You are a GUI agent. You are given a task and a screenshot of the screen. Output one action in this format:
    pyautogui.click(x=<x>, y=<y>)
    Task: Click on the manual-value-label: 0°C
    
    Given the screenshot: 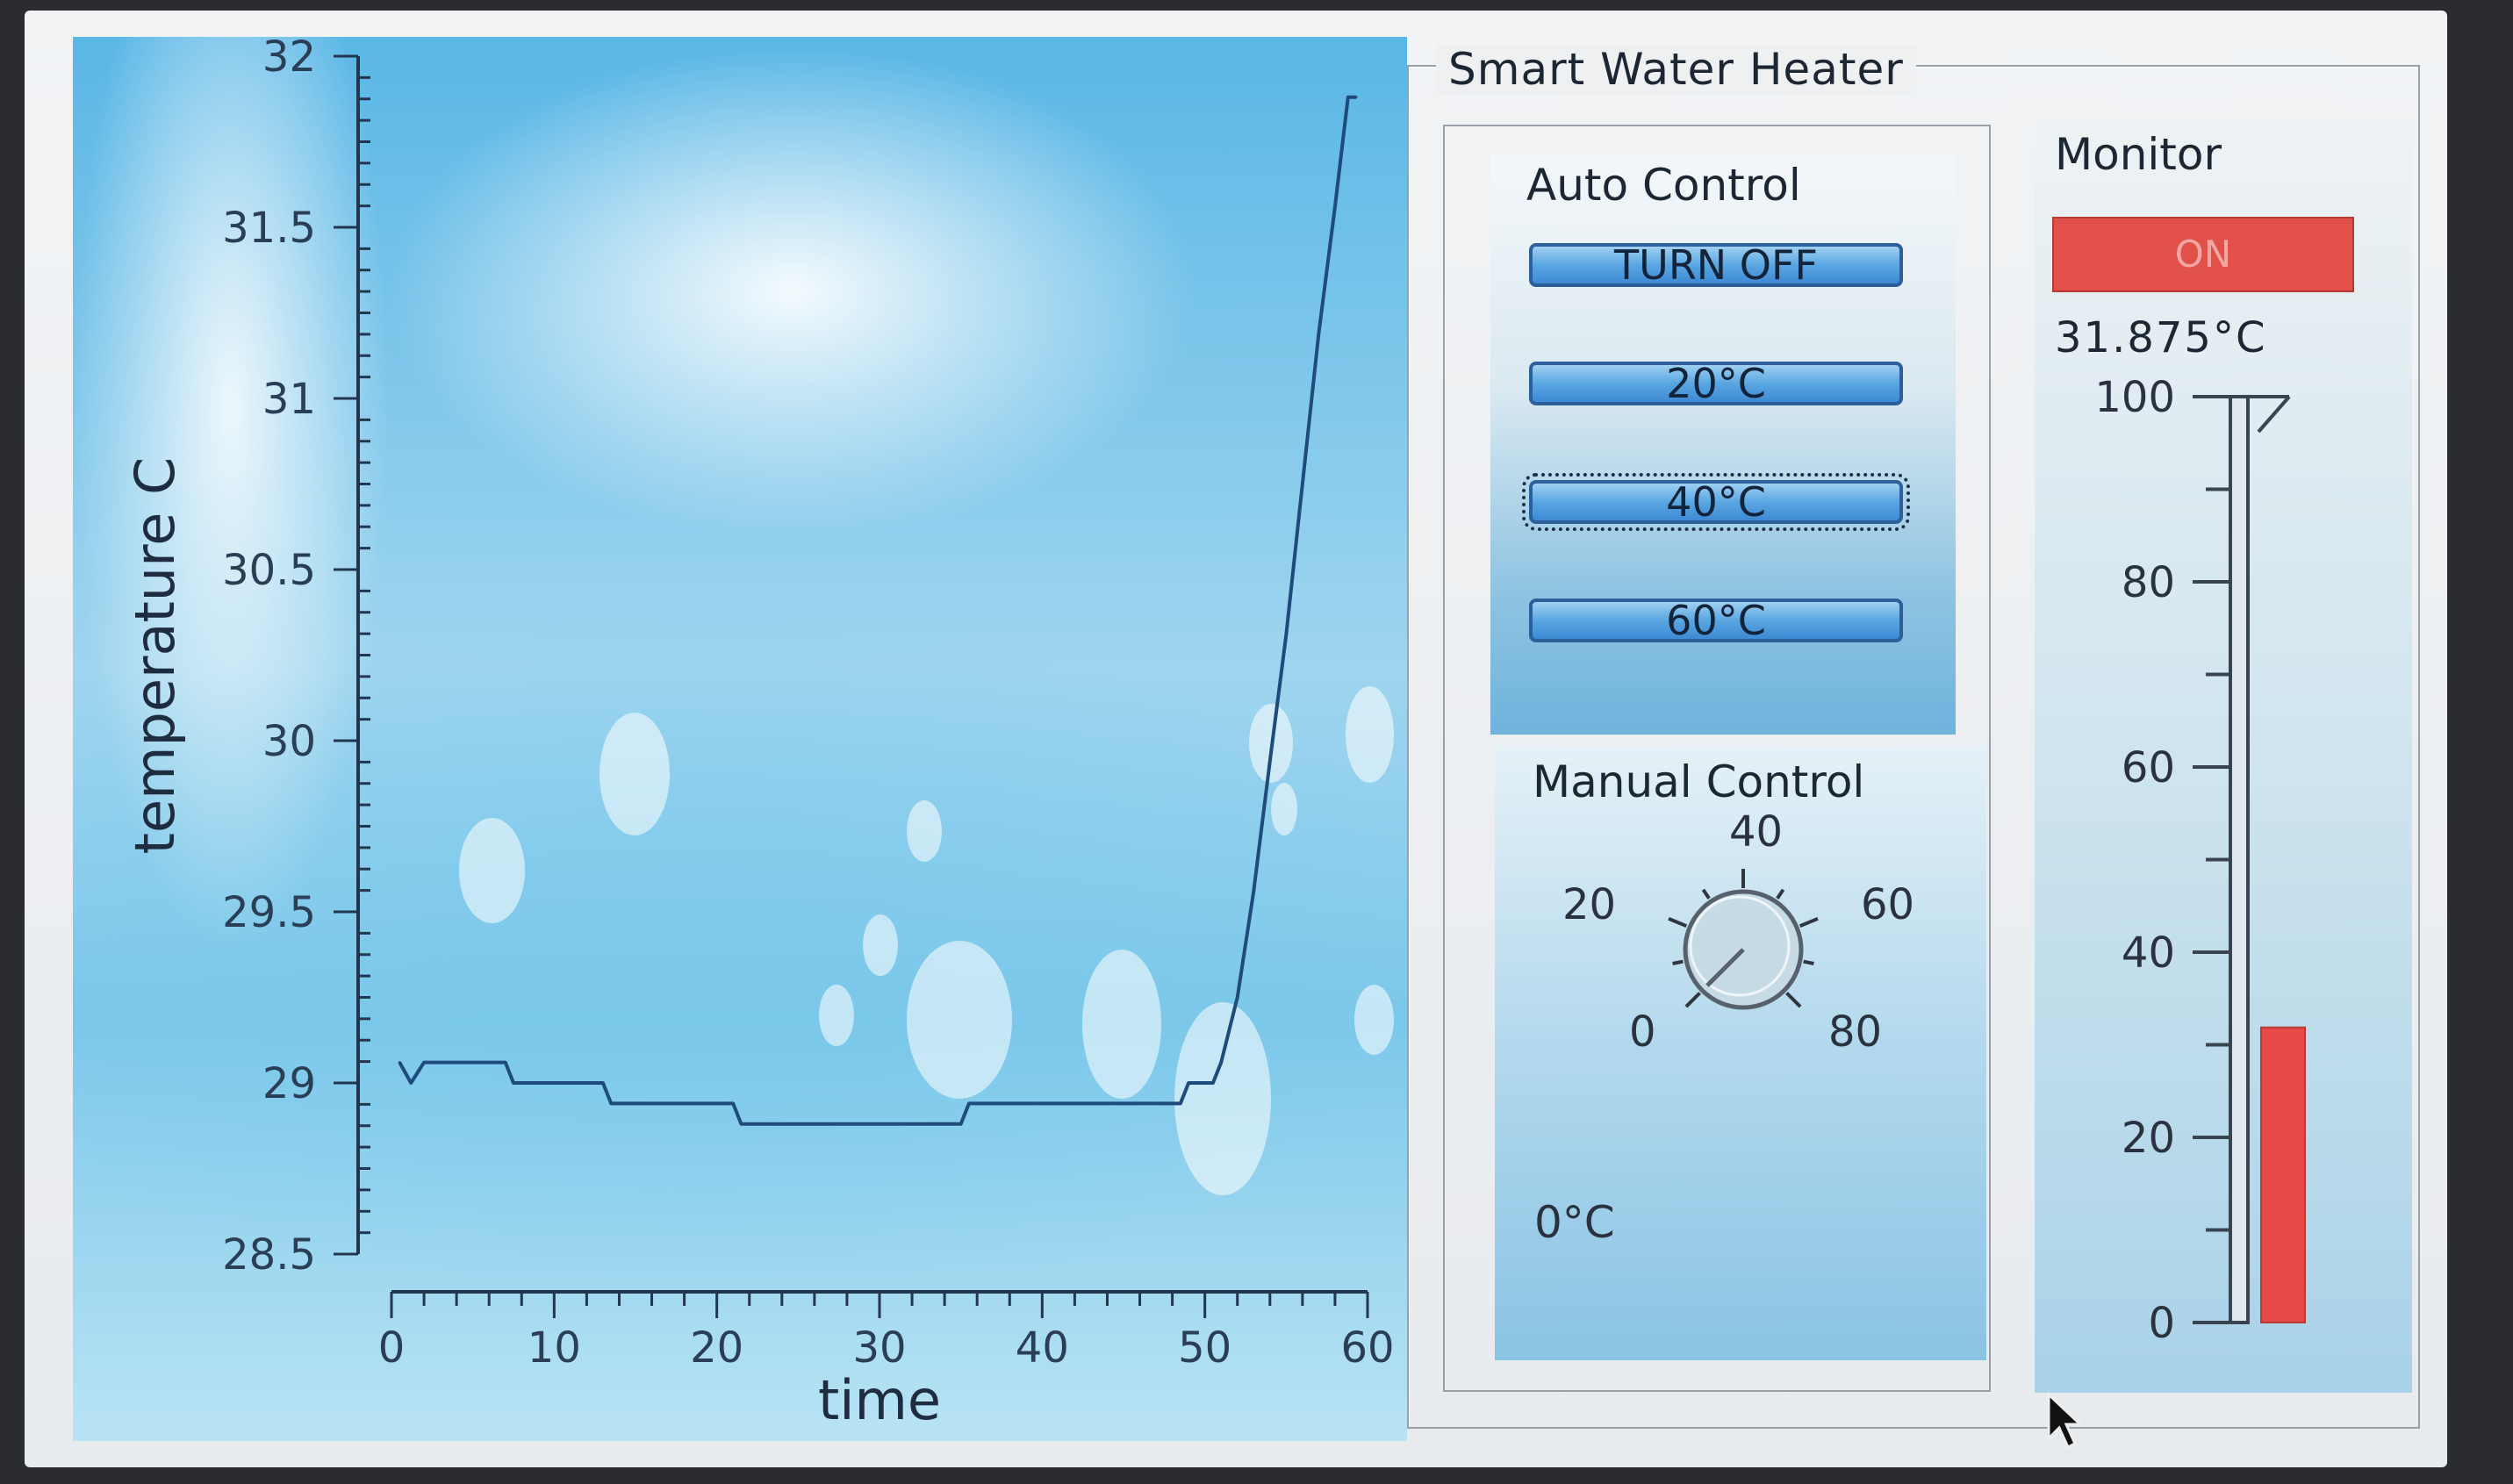 What is the action you would take?
    pyautogui.click(x=1574, y=1222)
    